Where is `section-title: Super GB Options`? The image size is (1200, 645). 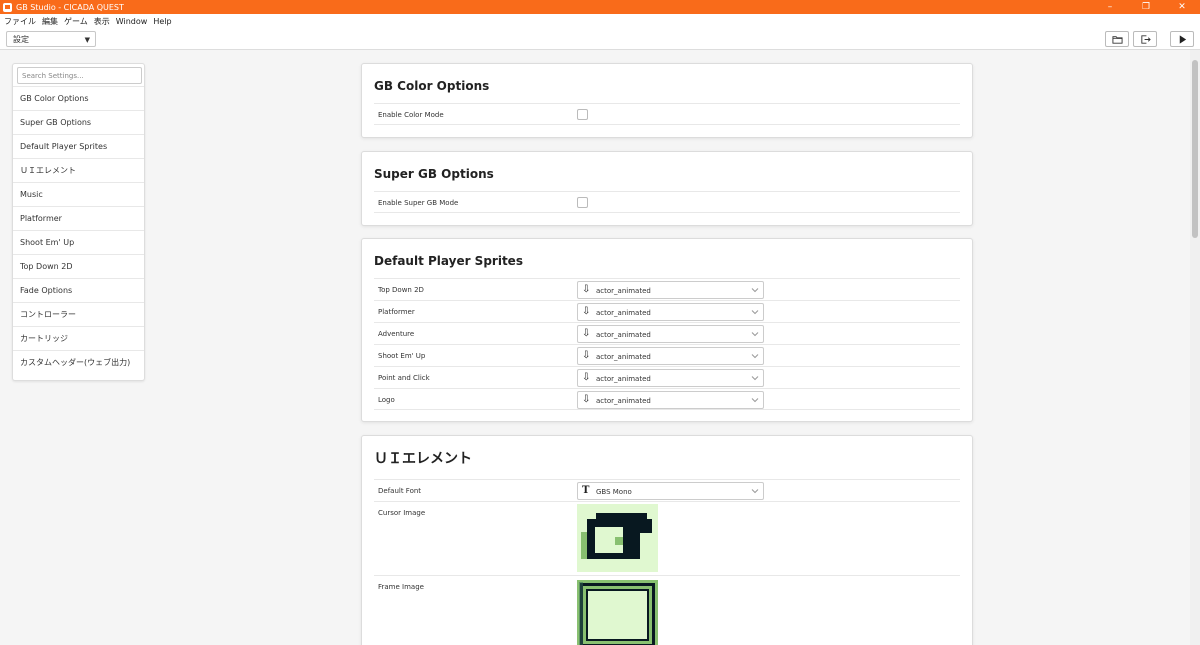
section-title: Super GB Options is located at coordinates (434, 174).